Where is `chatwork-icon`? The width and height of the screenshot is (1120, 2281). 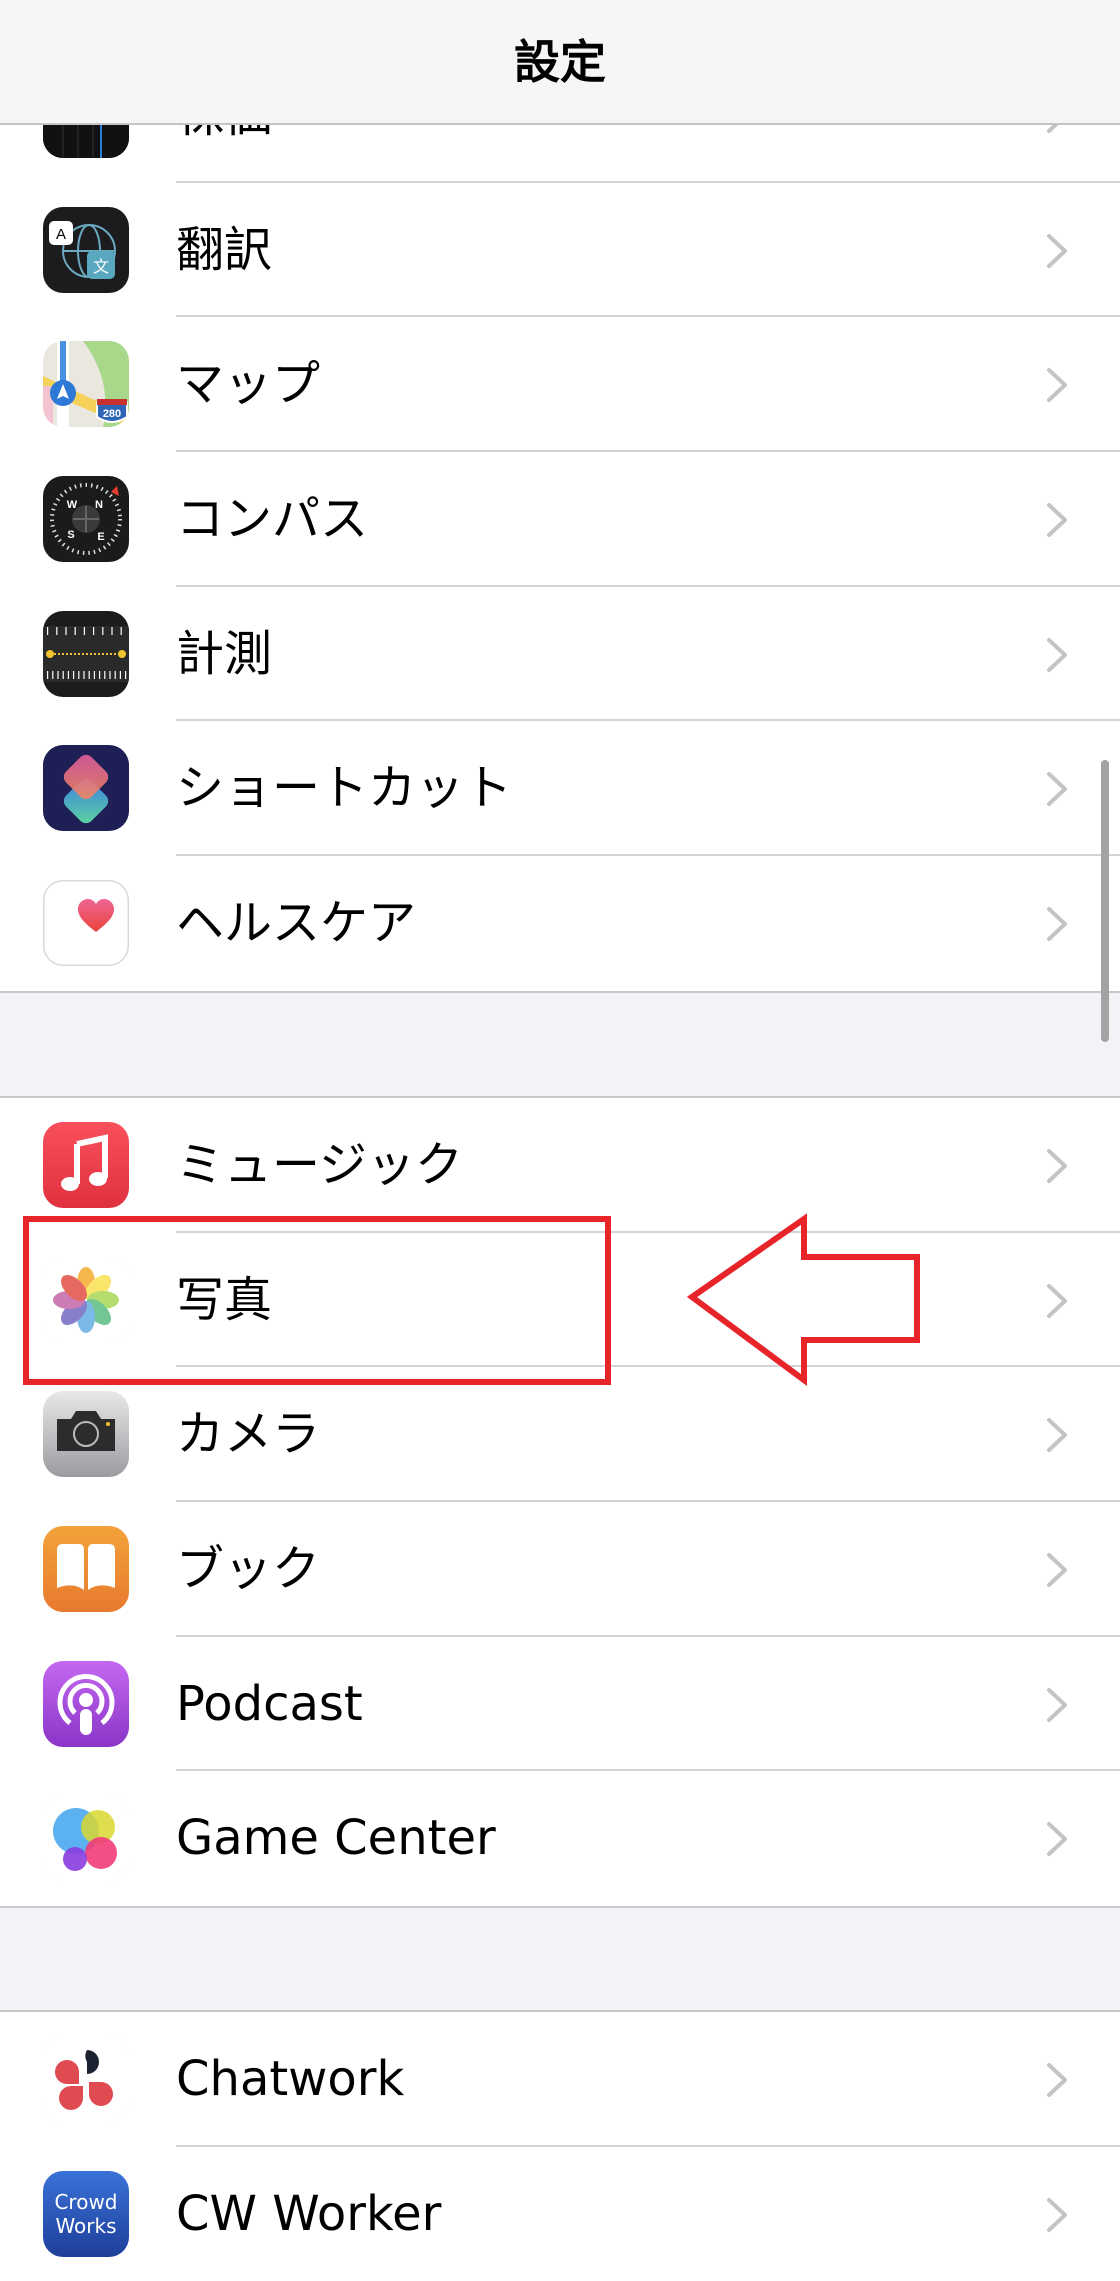
chatwork-icon is located at coordinates (86, 2079).